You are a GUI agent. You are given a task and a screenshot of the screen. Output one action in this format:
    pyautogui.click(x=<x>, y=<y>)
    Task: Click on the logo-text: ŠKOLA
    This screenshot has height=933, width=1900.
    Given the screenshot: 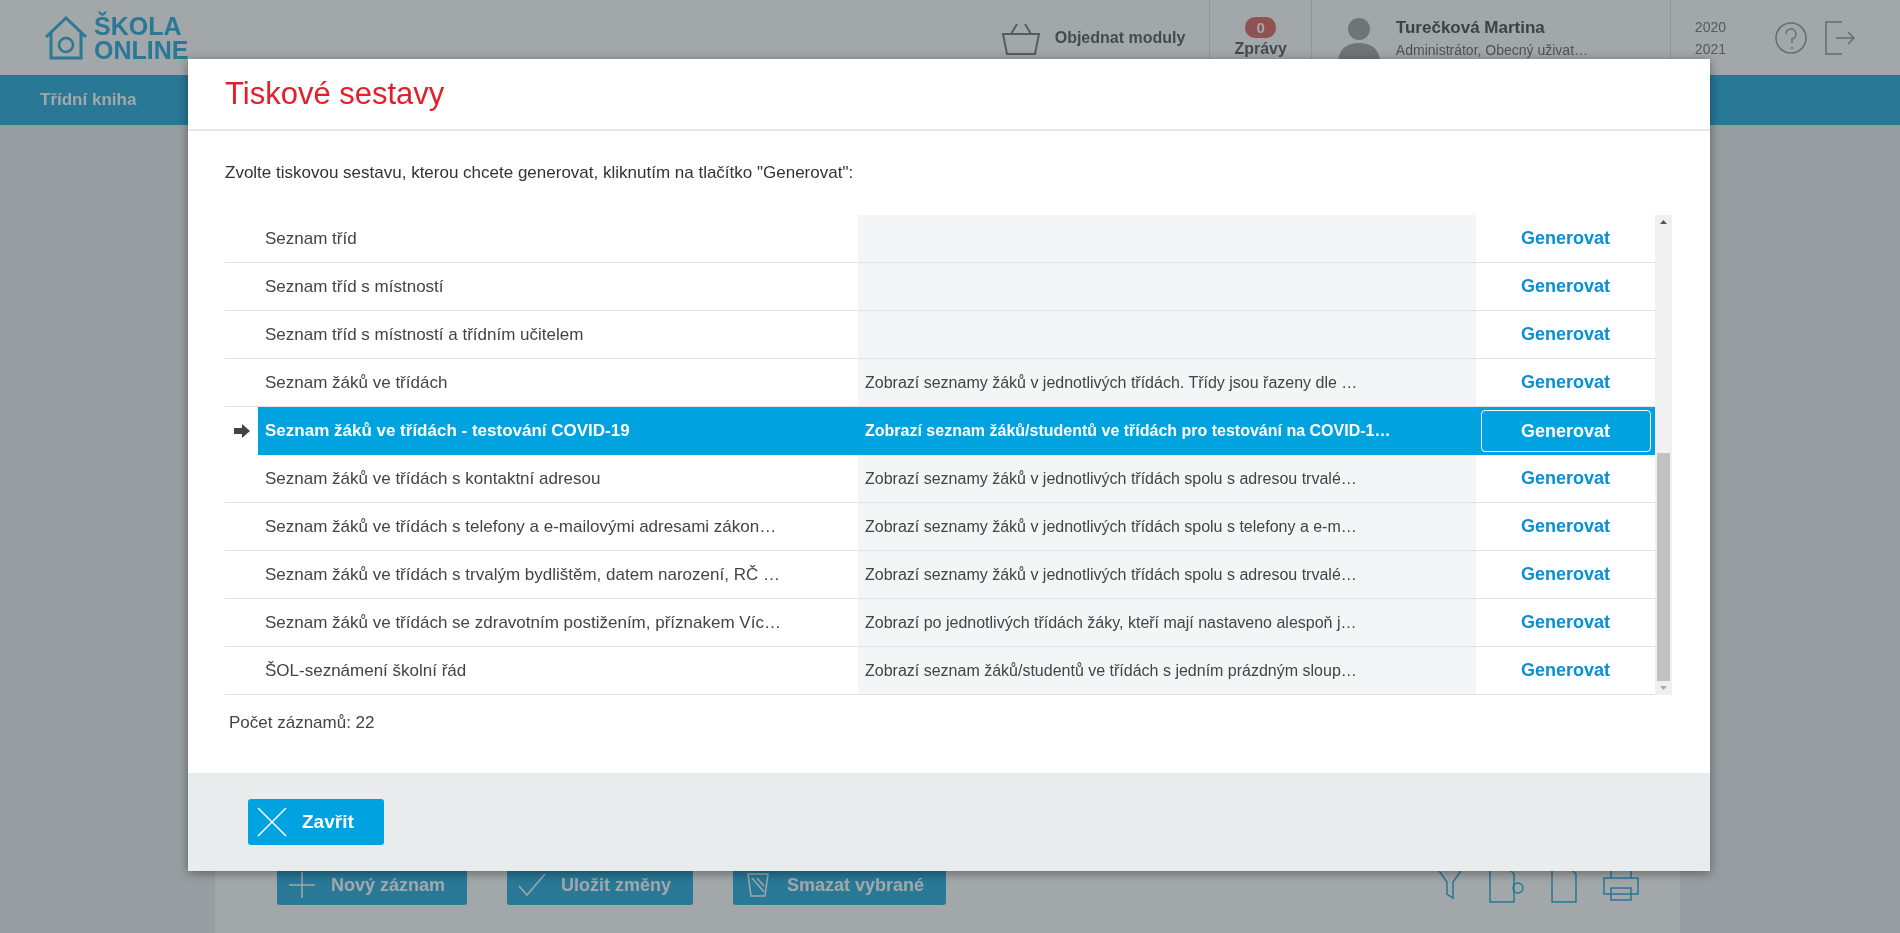 What is the action you would take?
    pyautogui.click(x=138, y=25)
    